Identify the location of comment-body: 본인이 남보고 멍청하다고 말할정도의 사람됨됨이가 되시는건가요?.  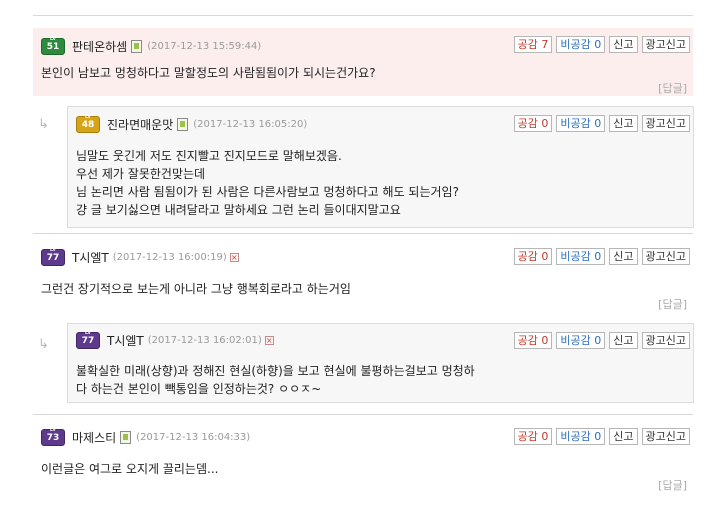
(208, 73).